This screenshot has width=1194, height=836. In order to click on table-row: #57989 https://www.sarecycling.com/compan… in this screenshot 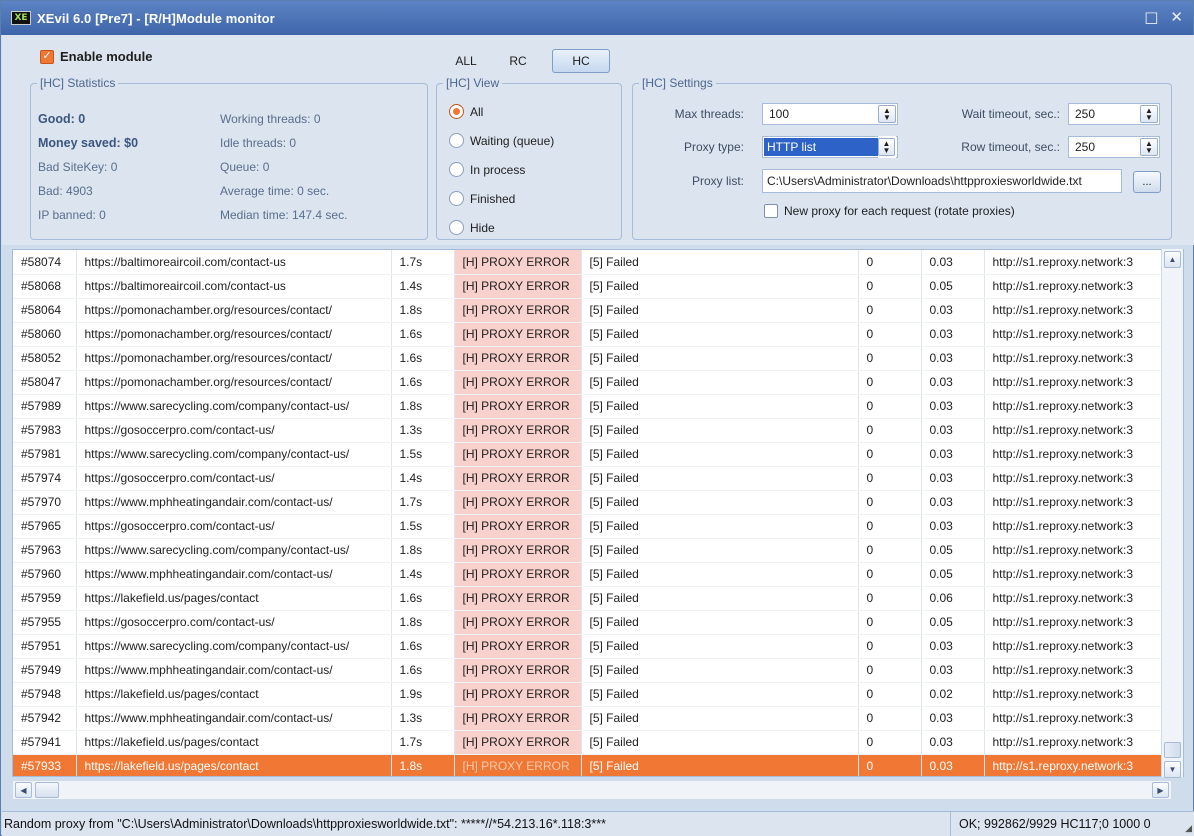, I will do `click(590, 406)`.